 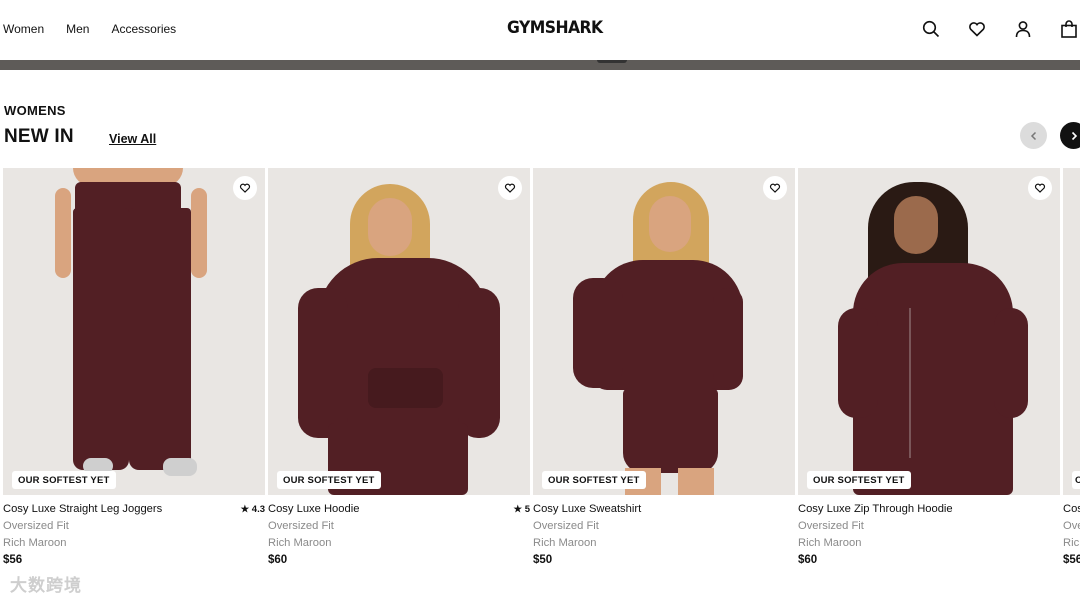 I want to click on product-name: Cosy Luxe Hoodie, so click(x=399, y=511).